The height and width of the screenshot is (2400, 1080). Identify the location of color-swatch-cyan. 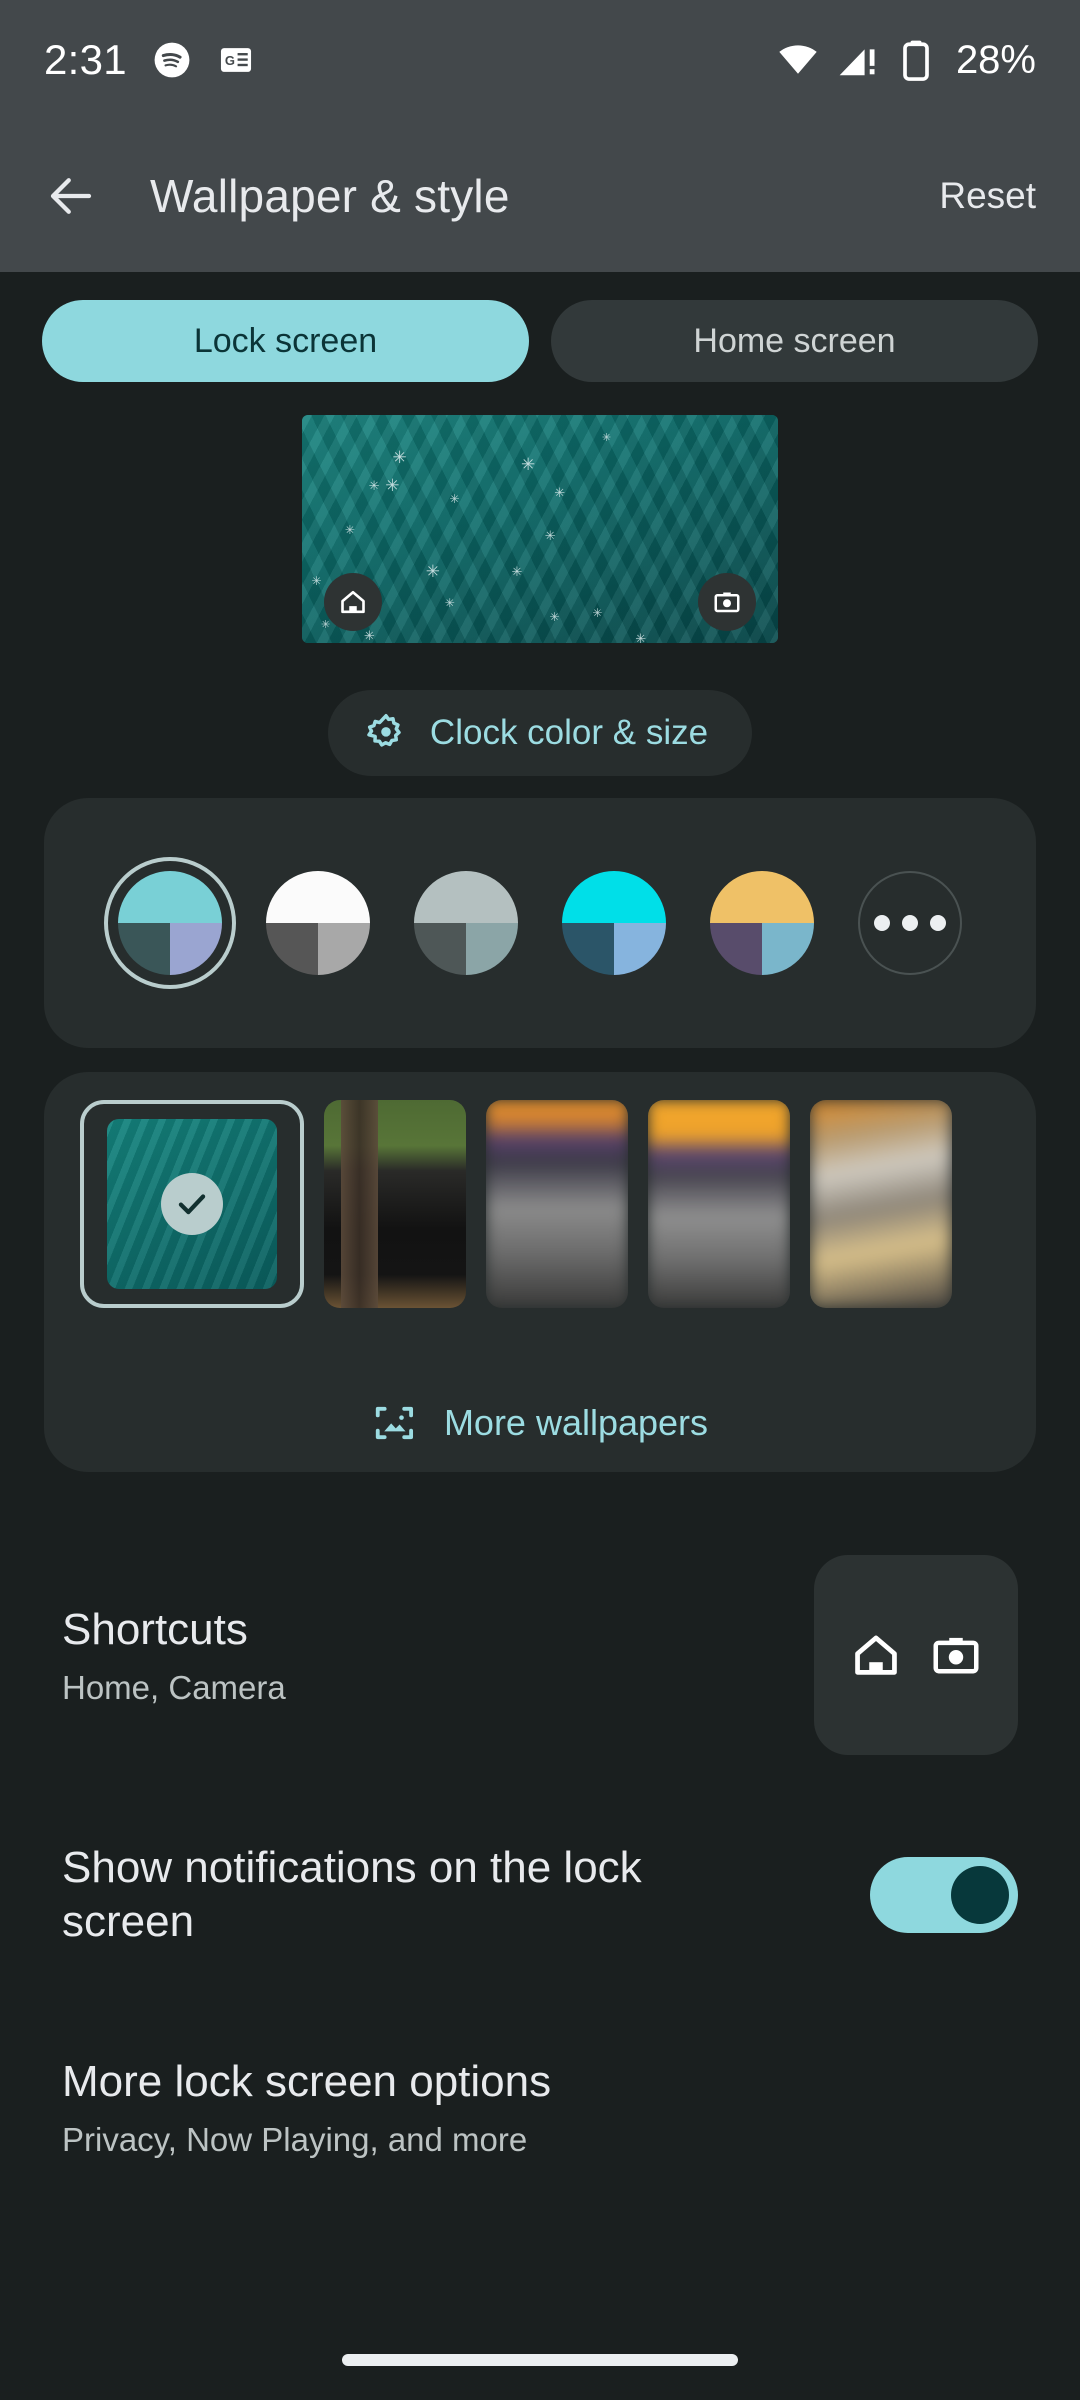
(614, 923).